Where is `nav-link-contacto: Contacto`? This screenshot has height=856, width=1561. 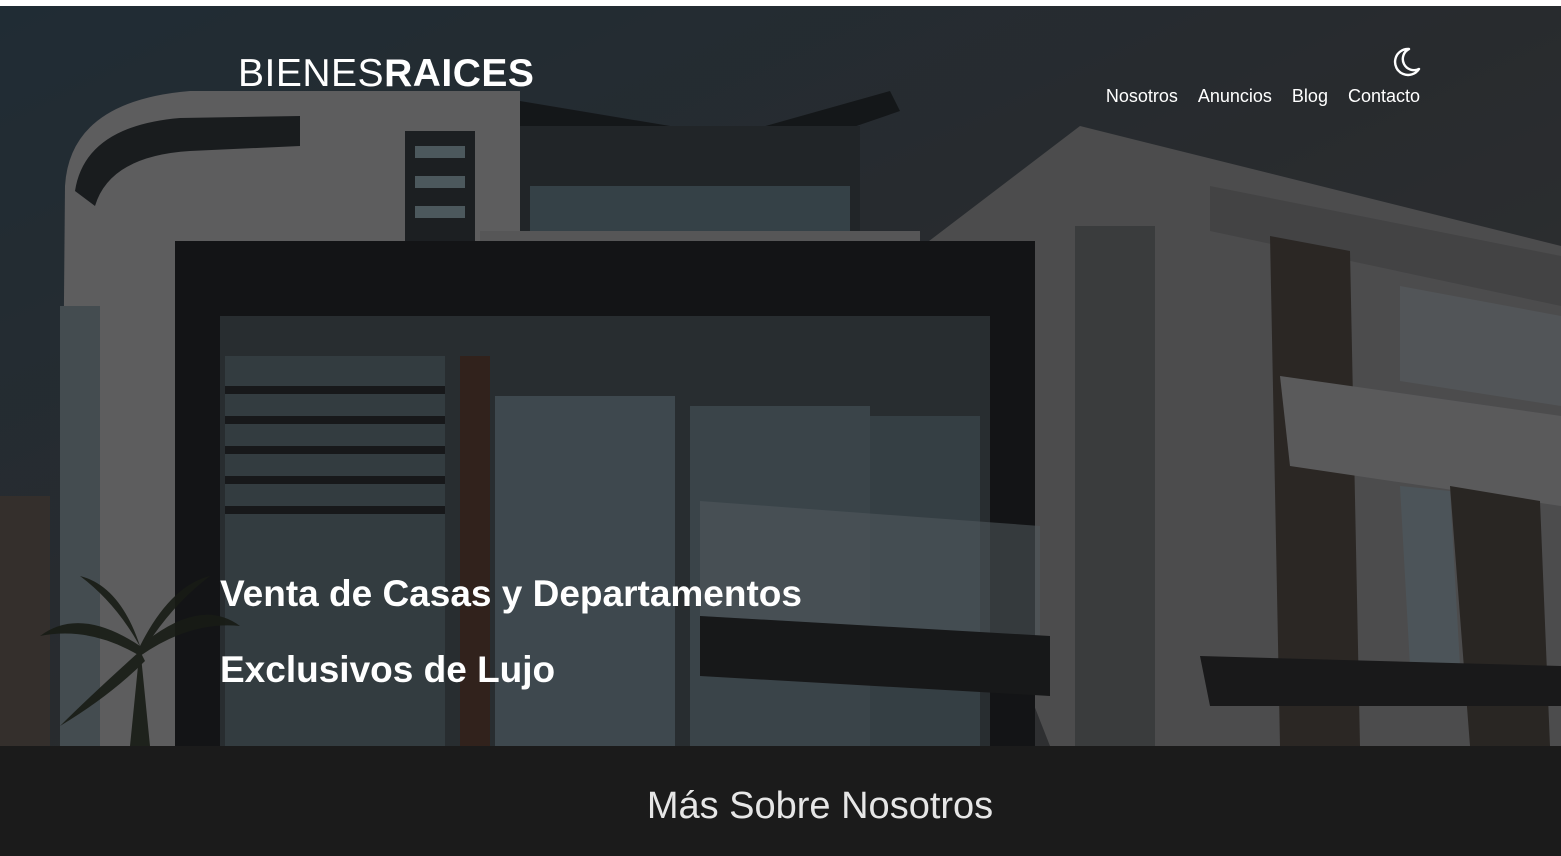
nav-link-contacto: Contacto is located at coordinates (1384, 96).